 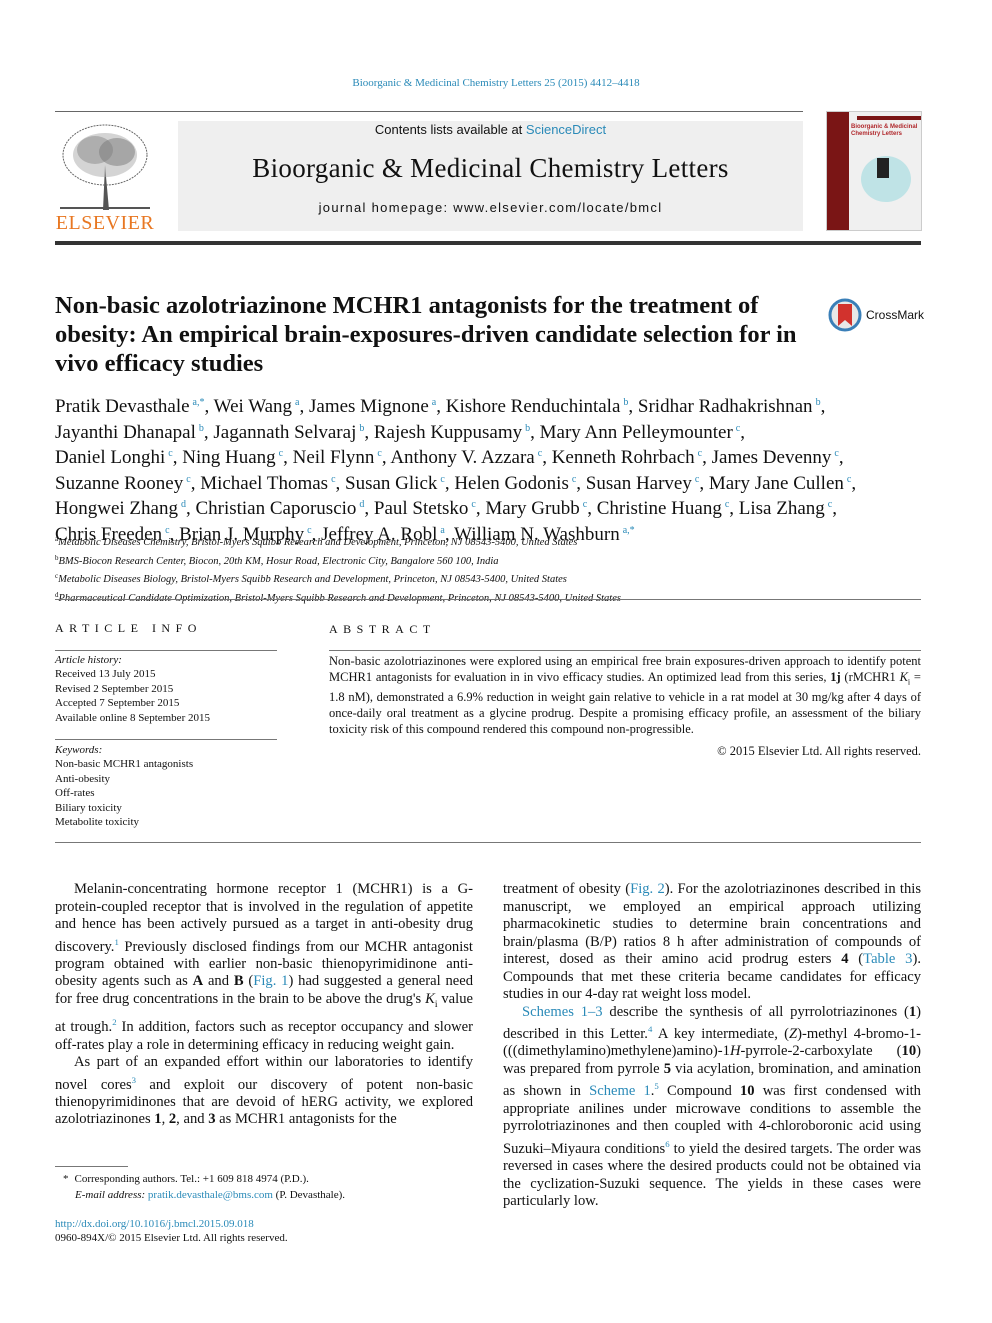 I want to click on history-label: Article history:, so click(x=88, y=660).